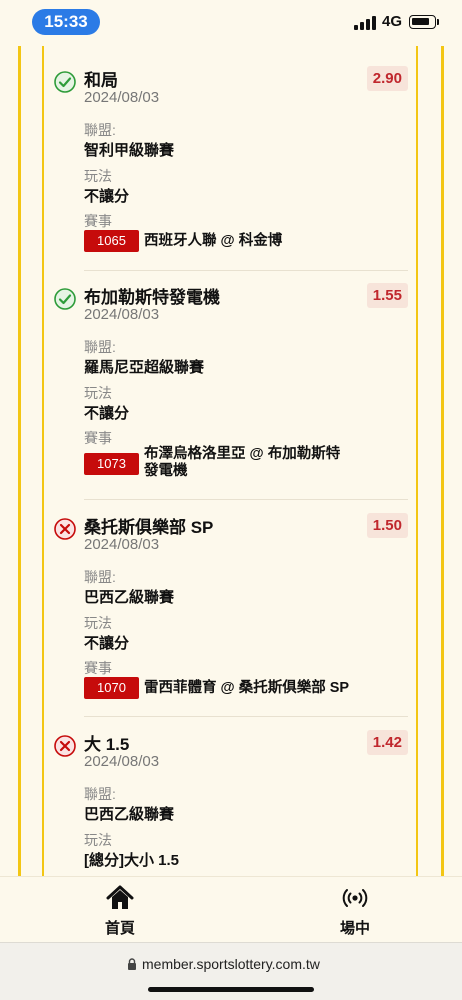 The width and height of the screenshot is (462, 1000). What do you see at coordinates (242, 454) in the screenshot?
I see `match-name-line: 布澤烏格洛里亞 @ 布加勒斯特` at bounding box center [242, 454].